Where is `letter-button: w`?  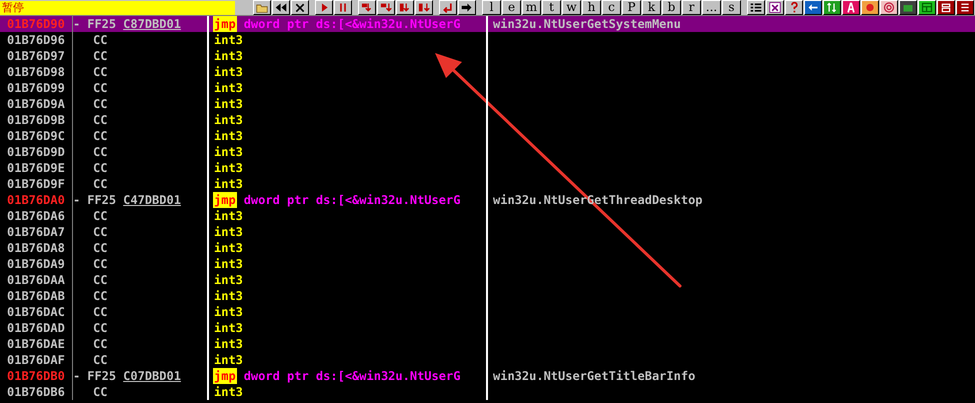
letter-button: w is located at coordinates (571, 7).